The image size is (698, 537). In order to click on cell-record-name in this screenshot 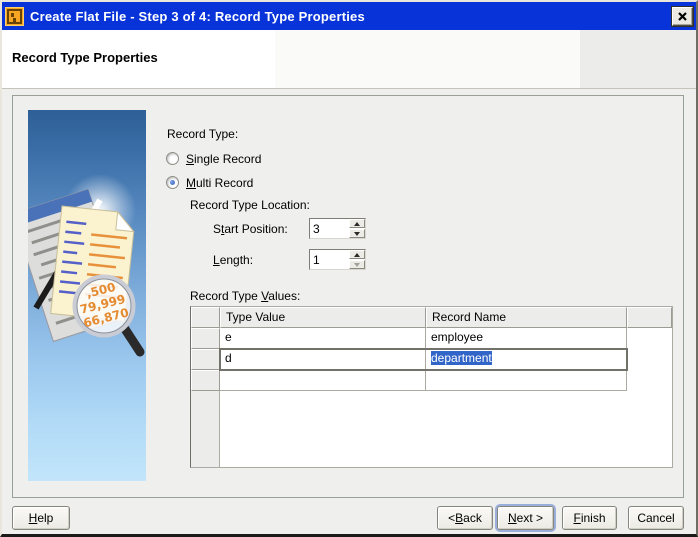, I will do `click(526, 380)`.